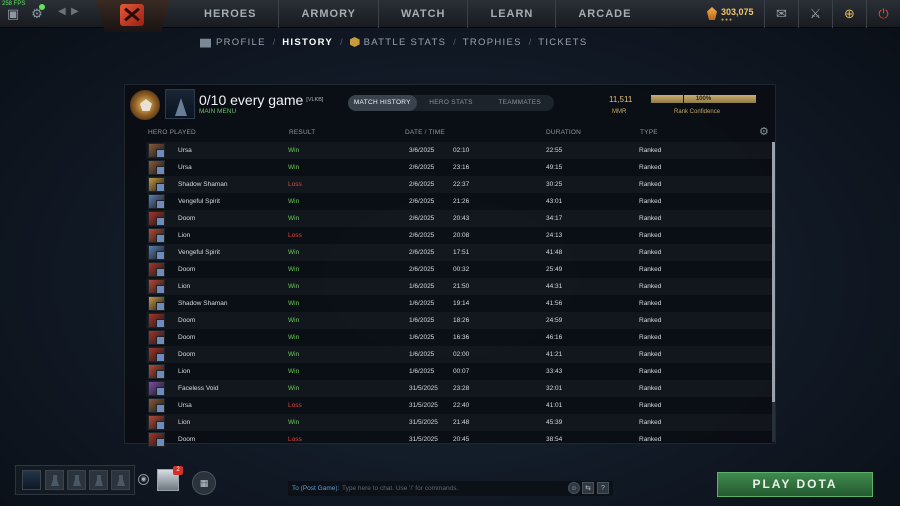 This screenshot has width=900, height=506. Describe the element at coordinates (231, 14) in the screenshot. I see `nav-heroes: HEROES` at that location.